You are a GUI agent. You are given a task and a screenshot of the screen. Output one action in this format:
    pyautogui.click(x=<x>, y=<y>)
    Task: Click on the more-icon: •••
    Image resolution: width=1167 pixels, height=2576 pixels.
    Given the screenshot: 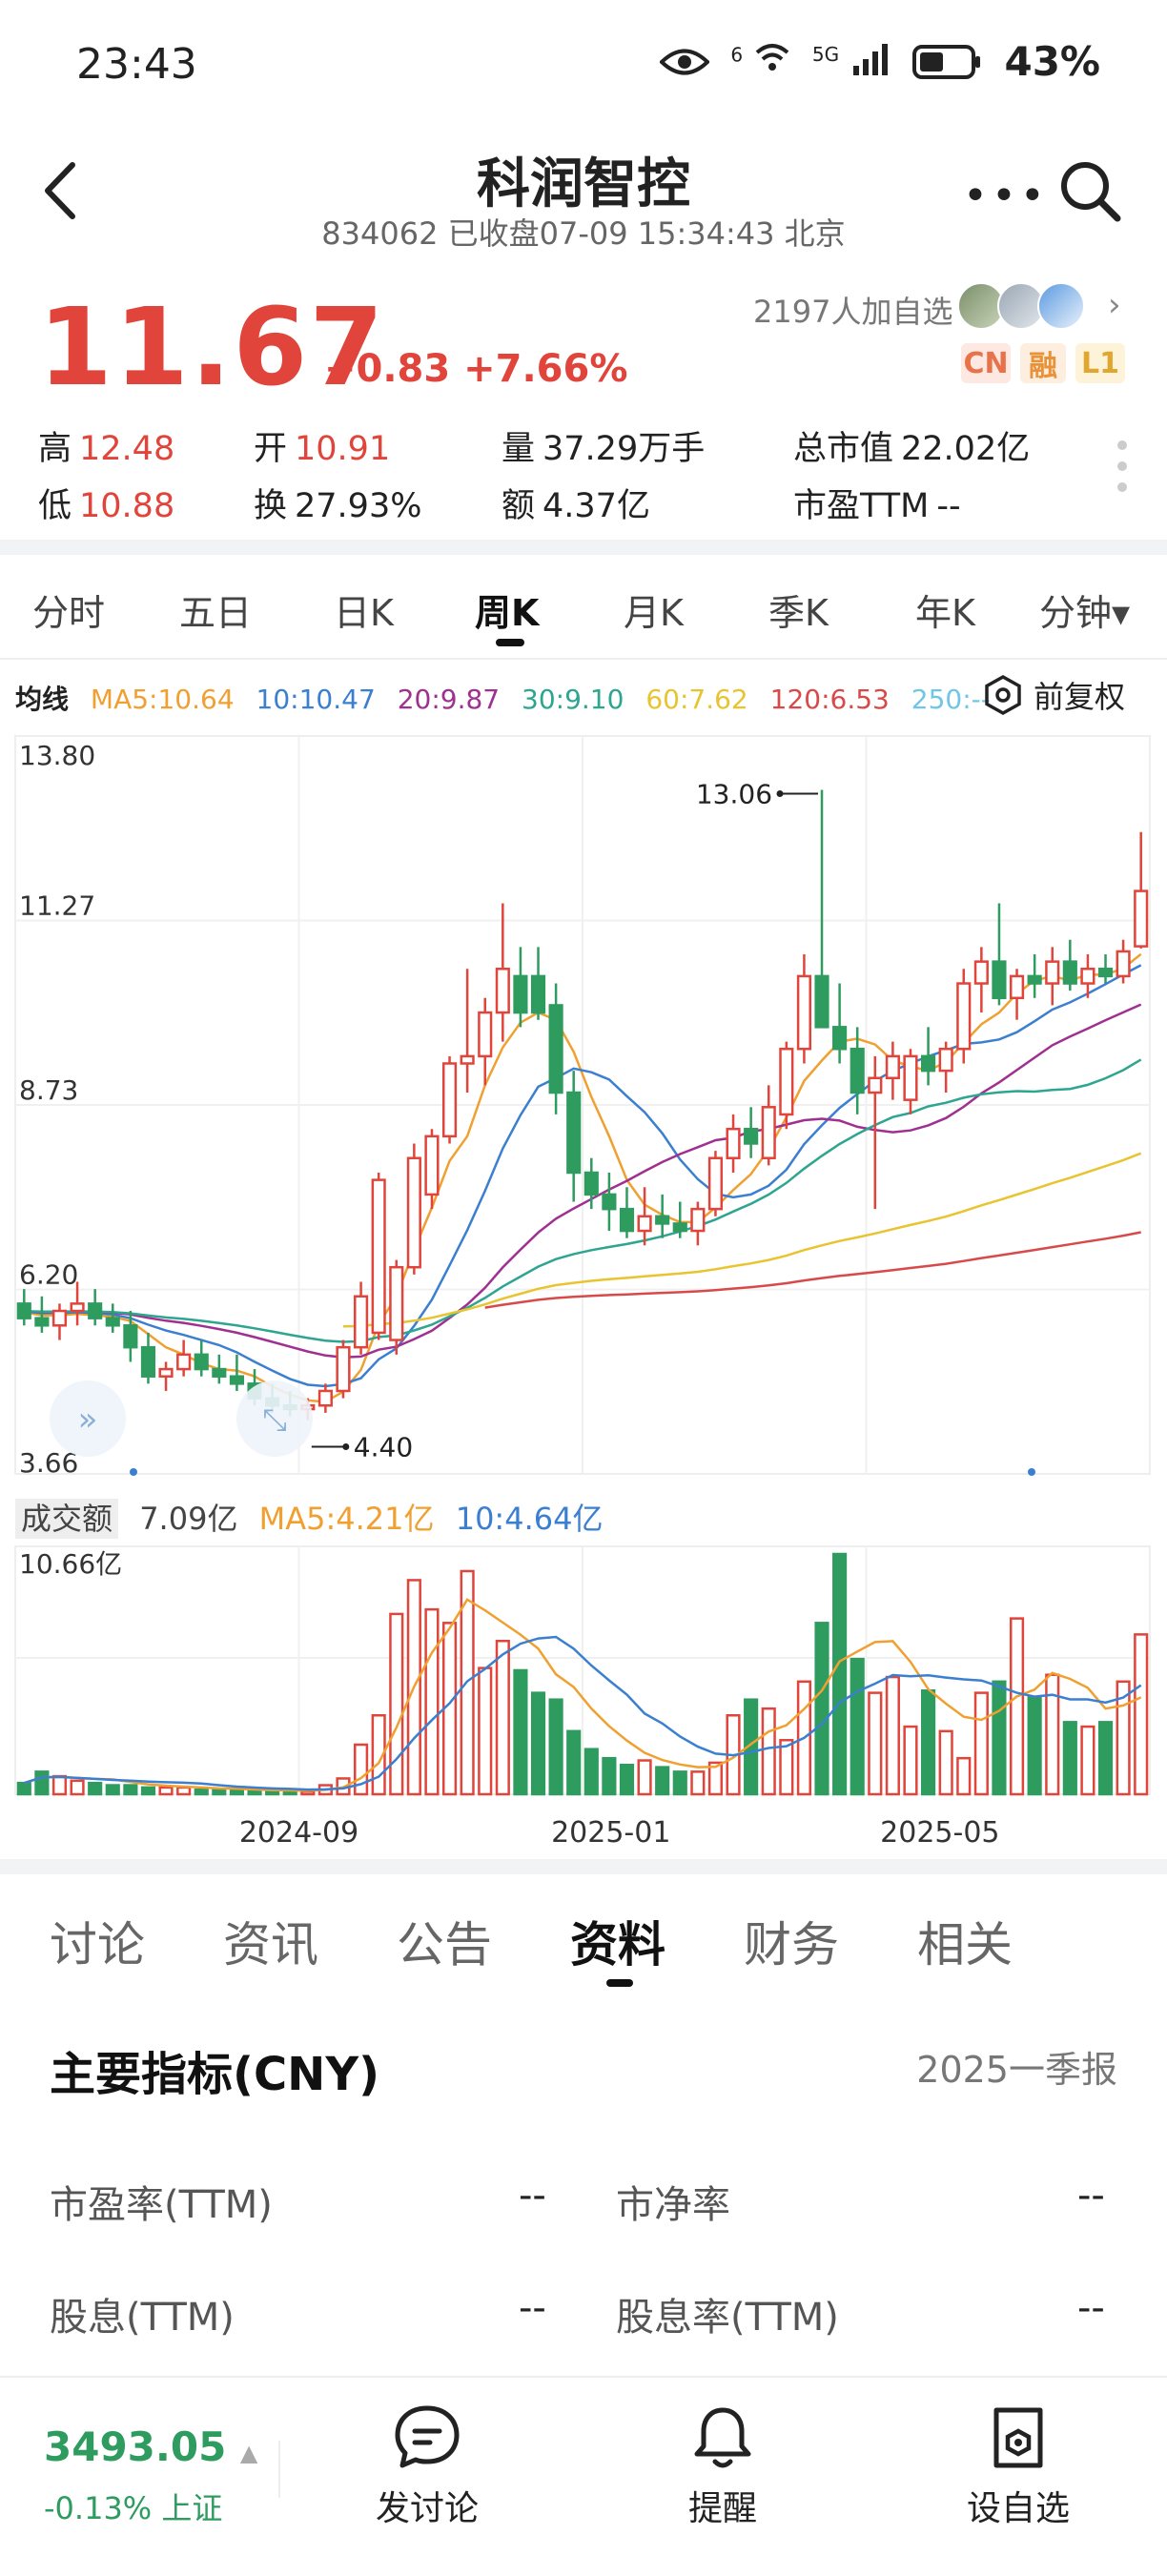 What is the action you would take?
    pyautogui.click(x=1006, y=196)
    